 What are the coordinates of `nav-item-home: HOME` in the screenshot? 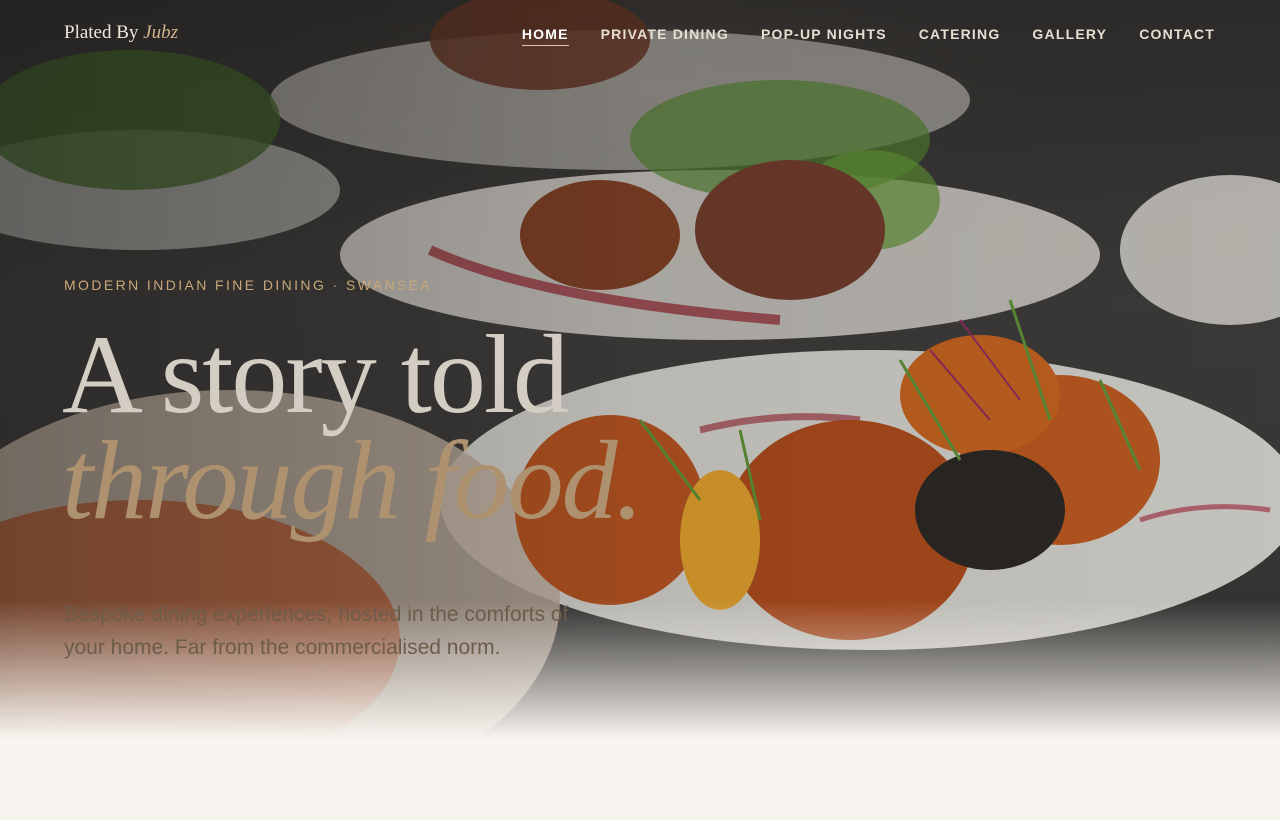 It's located at (545, 36).